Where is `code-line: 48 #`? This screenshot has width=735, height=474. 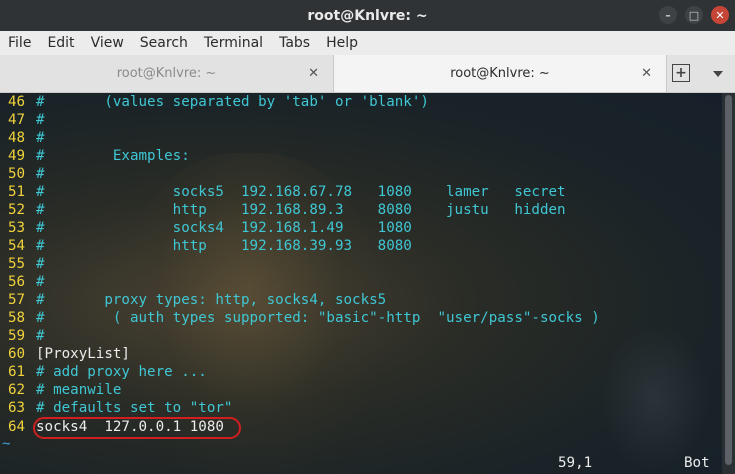 code-line: 48 # is located at coordinates (26, 138).